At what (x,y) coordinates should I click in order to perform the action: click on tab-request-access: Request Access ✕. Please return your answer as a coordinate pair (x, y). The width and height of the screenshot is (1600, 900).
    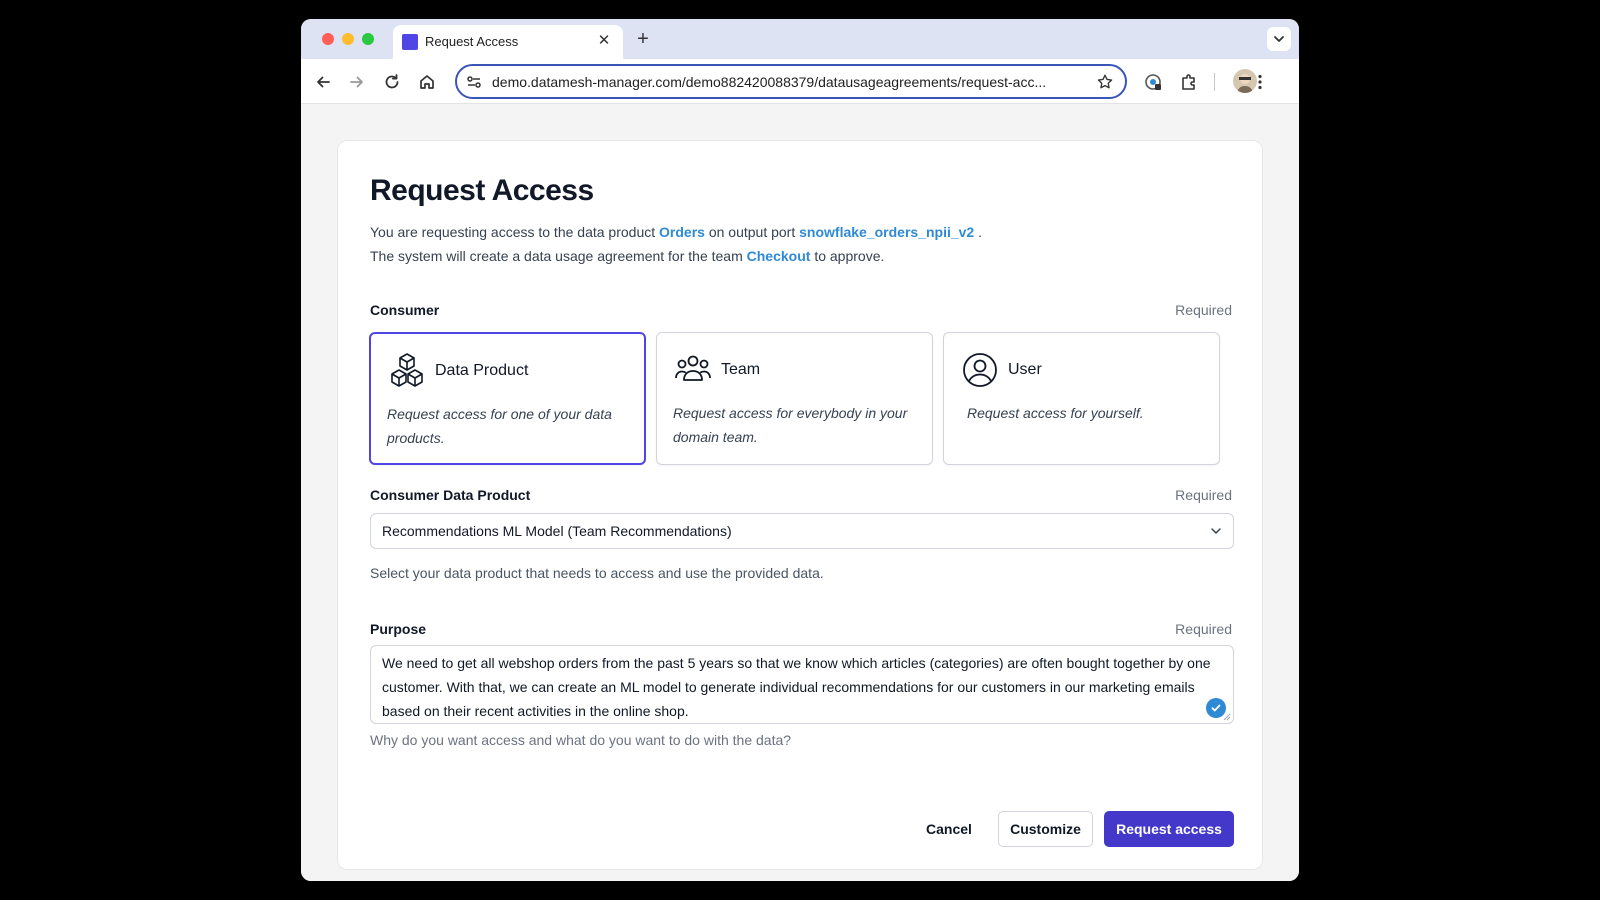
    Looking at the image, I should click on (508, 42).